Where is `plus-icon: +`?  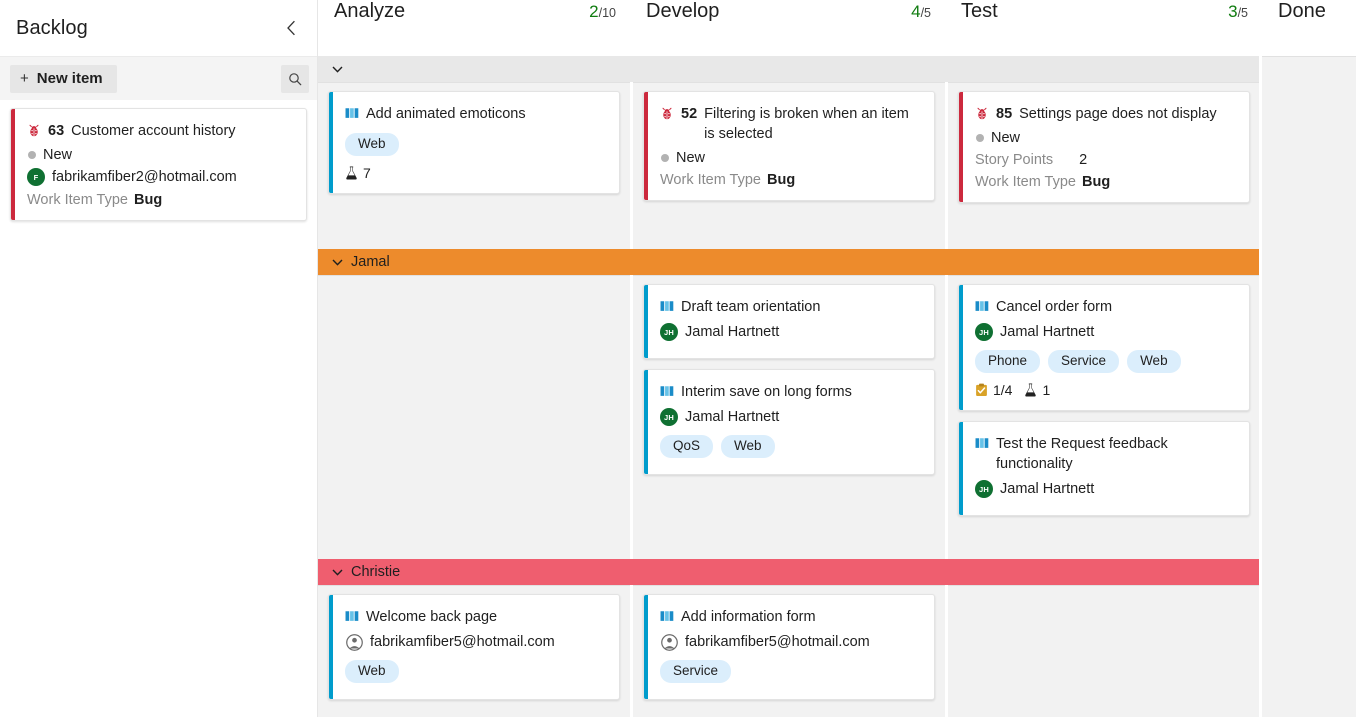
plus-icon: + is located at coordinates (24, 78).